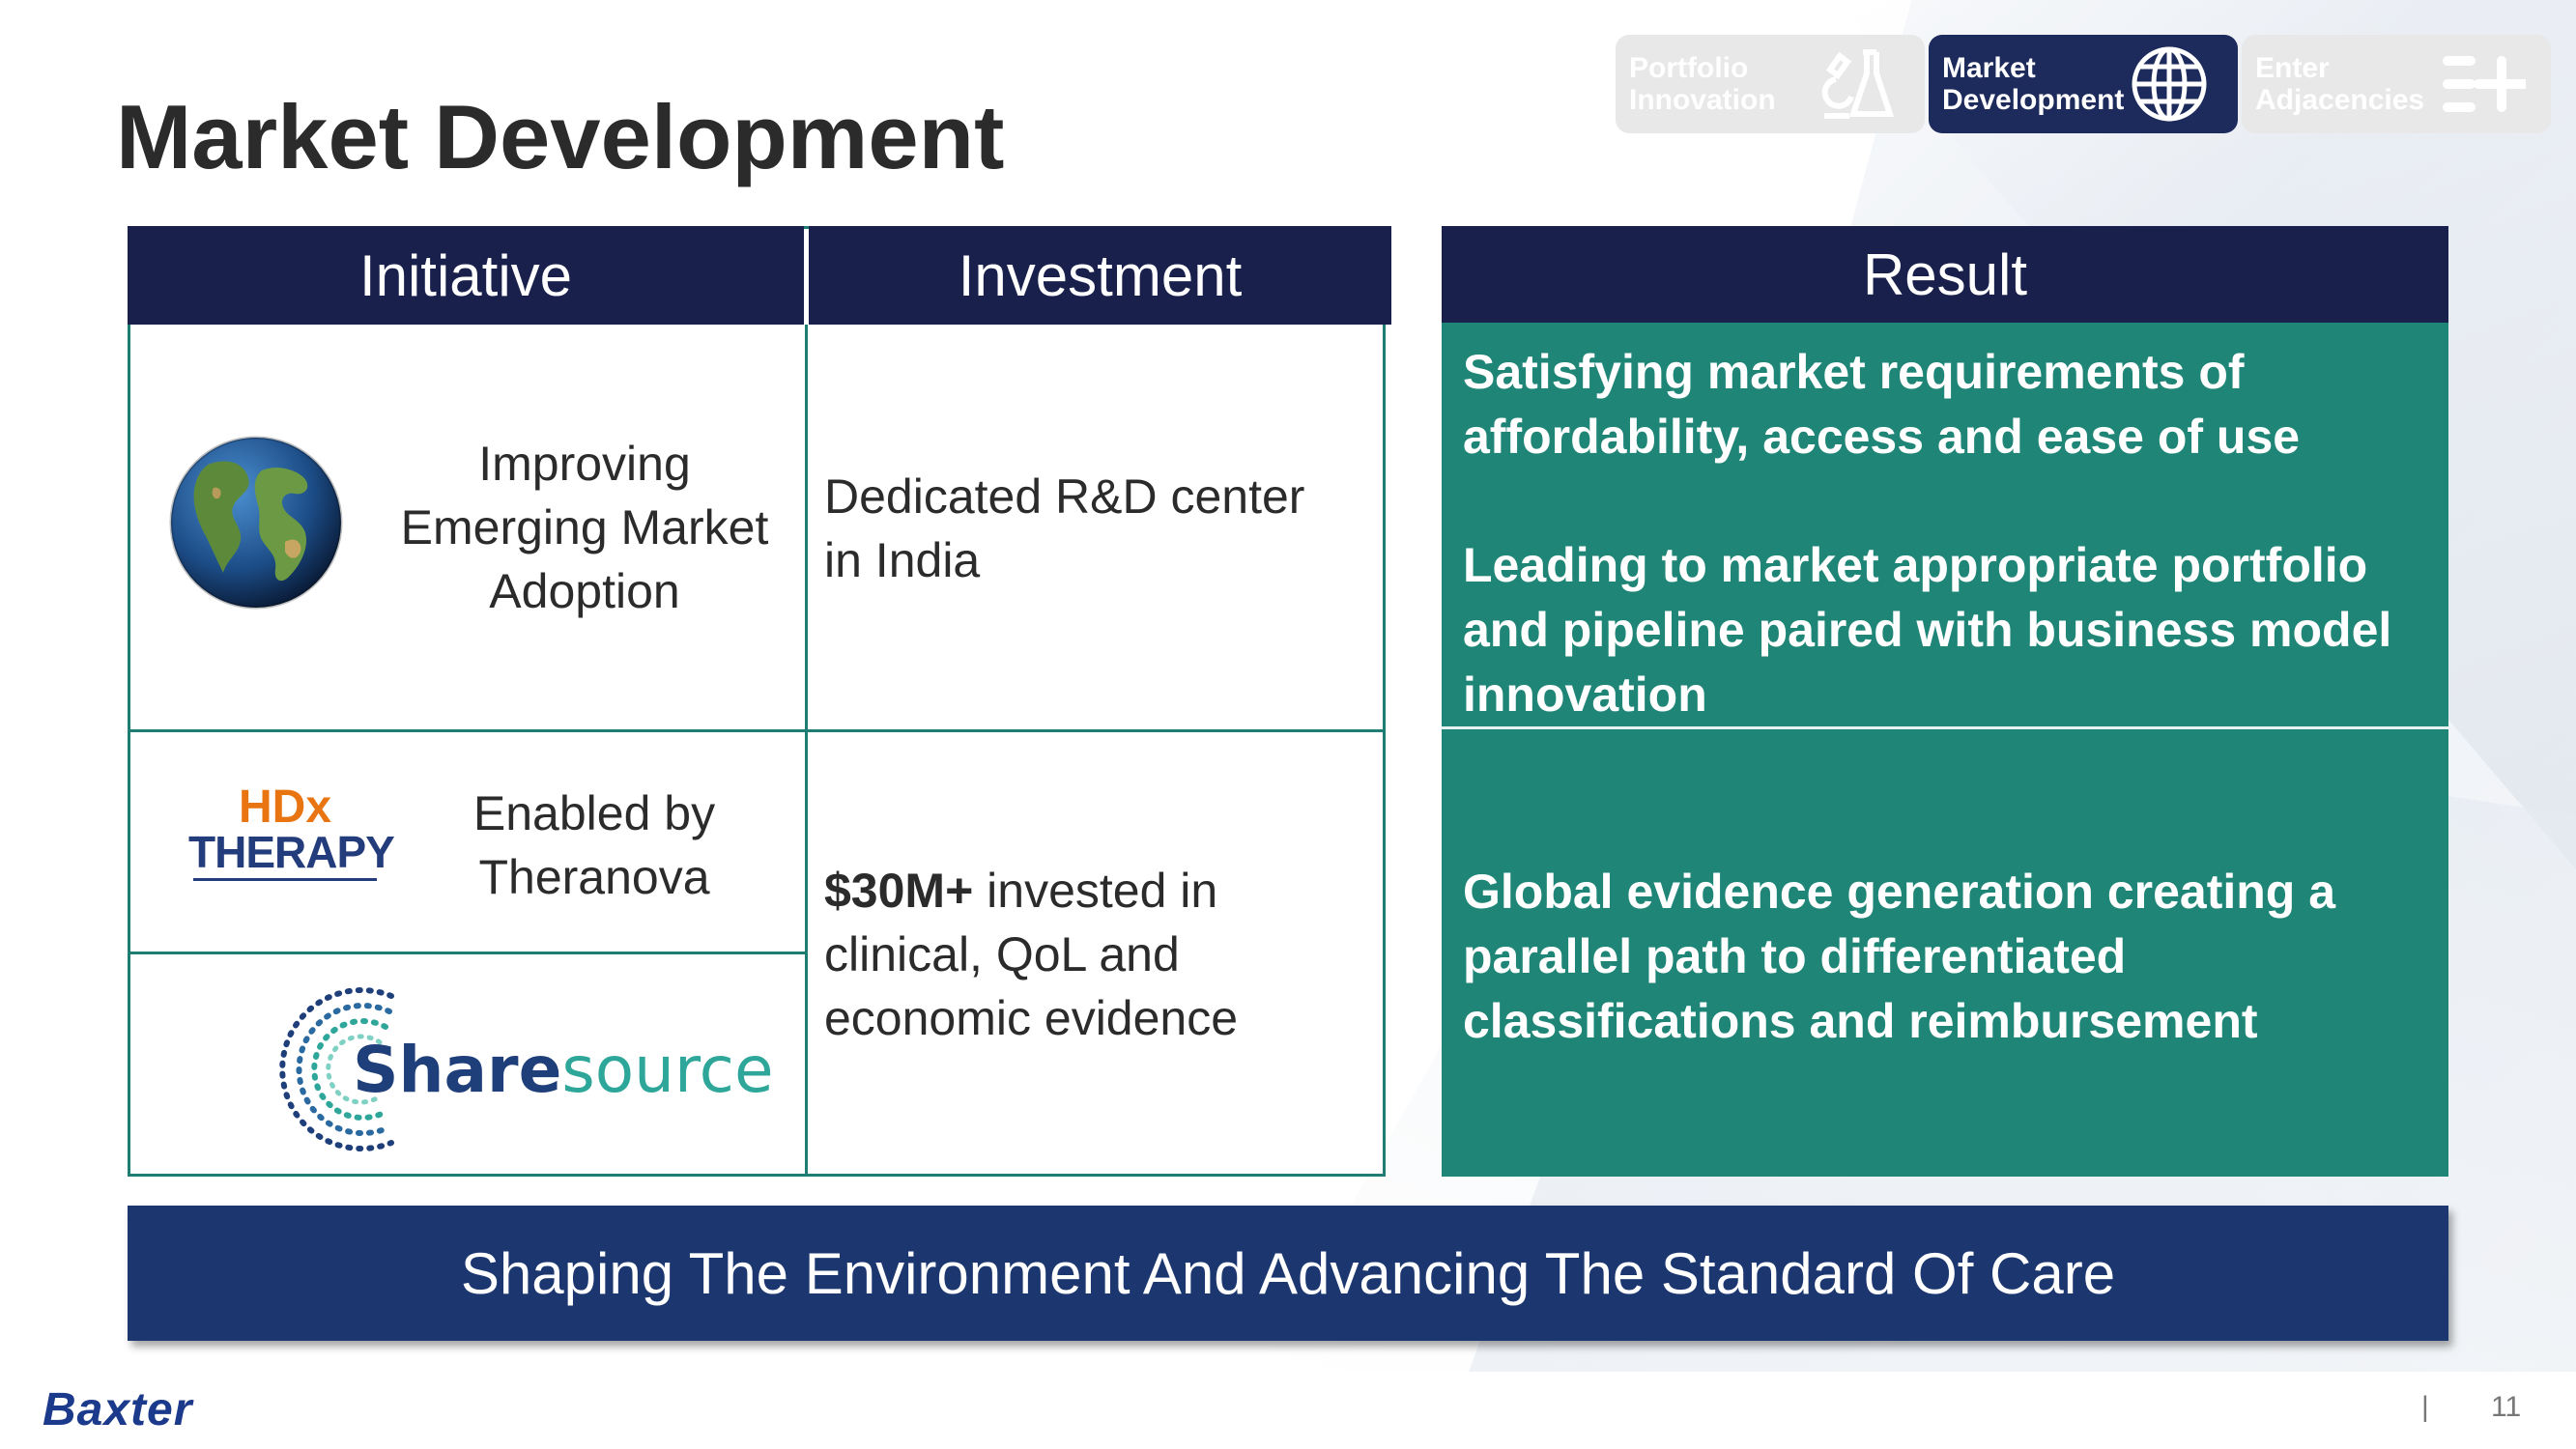 The height and width of the screenshot is (1449, 2576). I want to click on nav-enter-adjacencies: Enter Adjacencies, so click(2397, 84).